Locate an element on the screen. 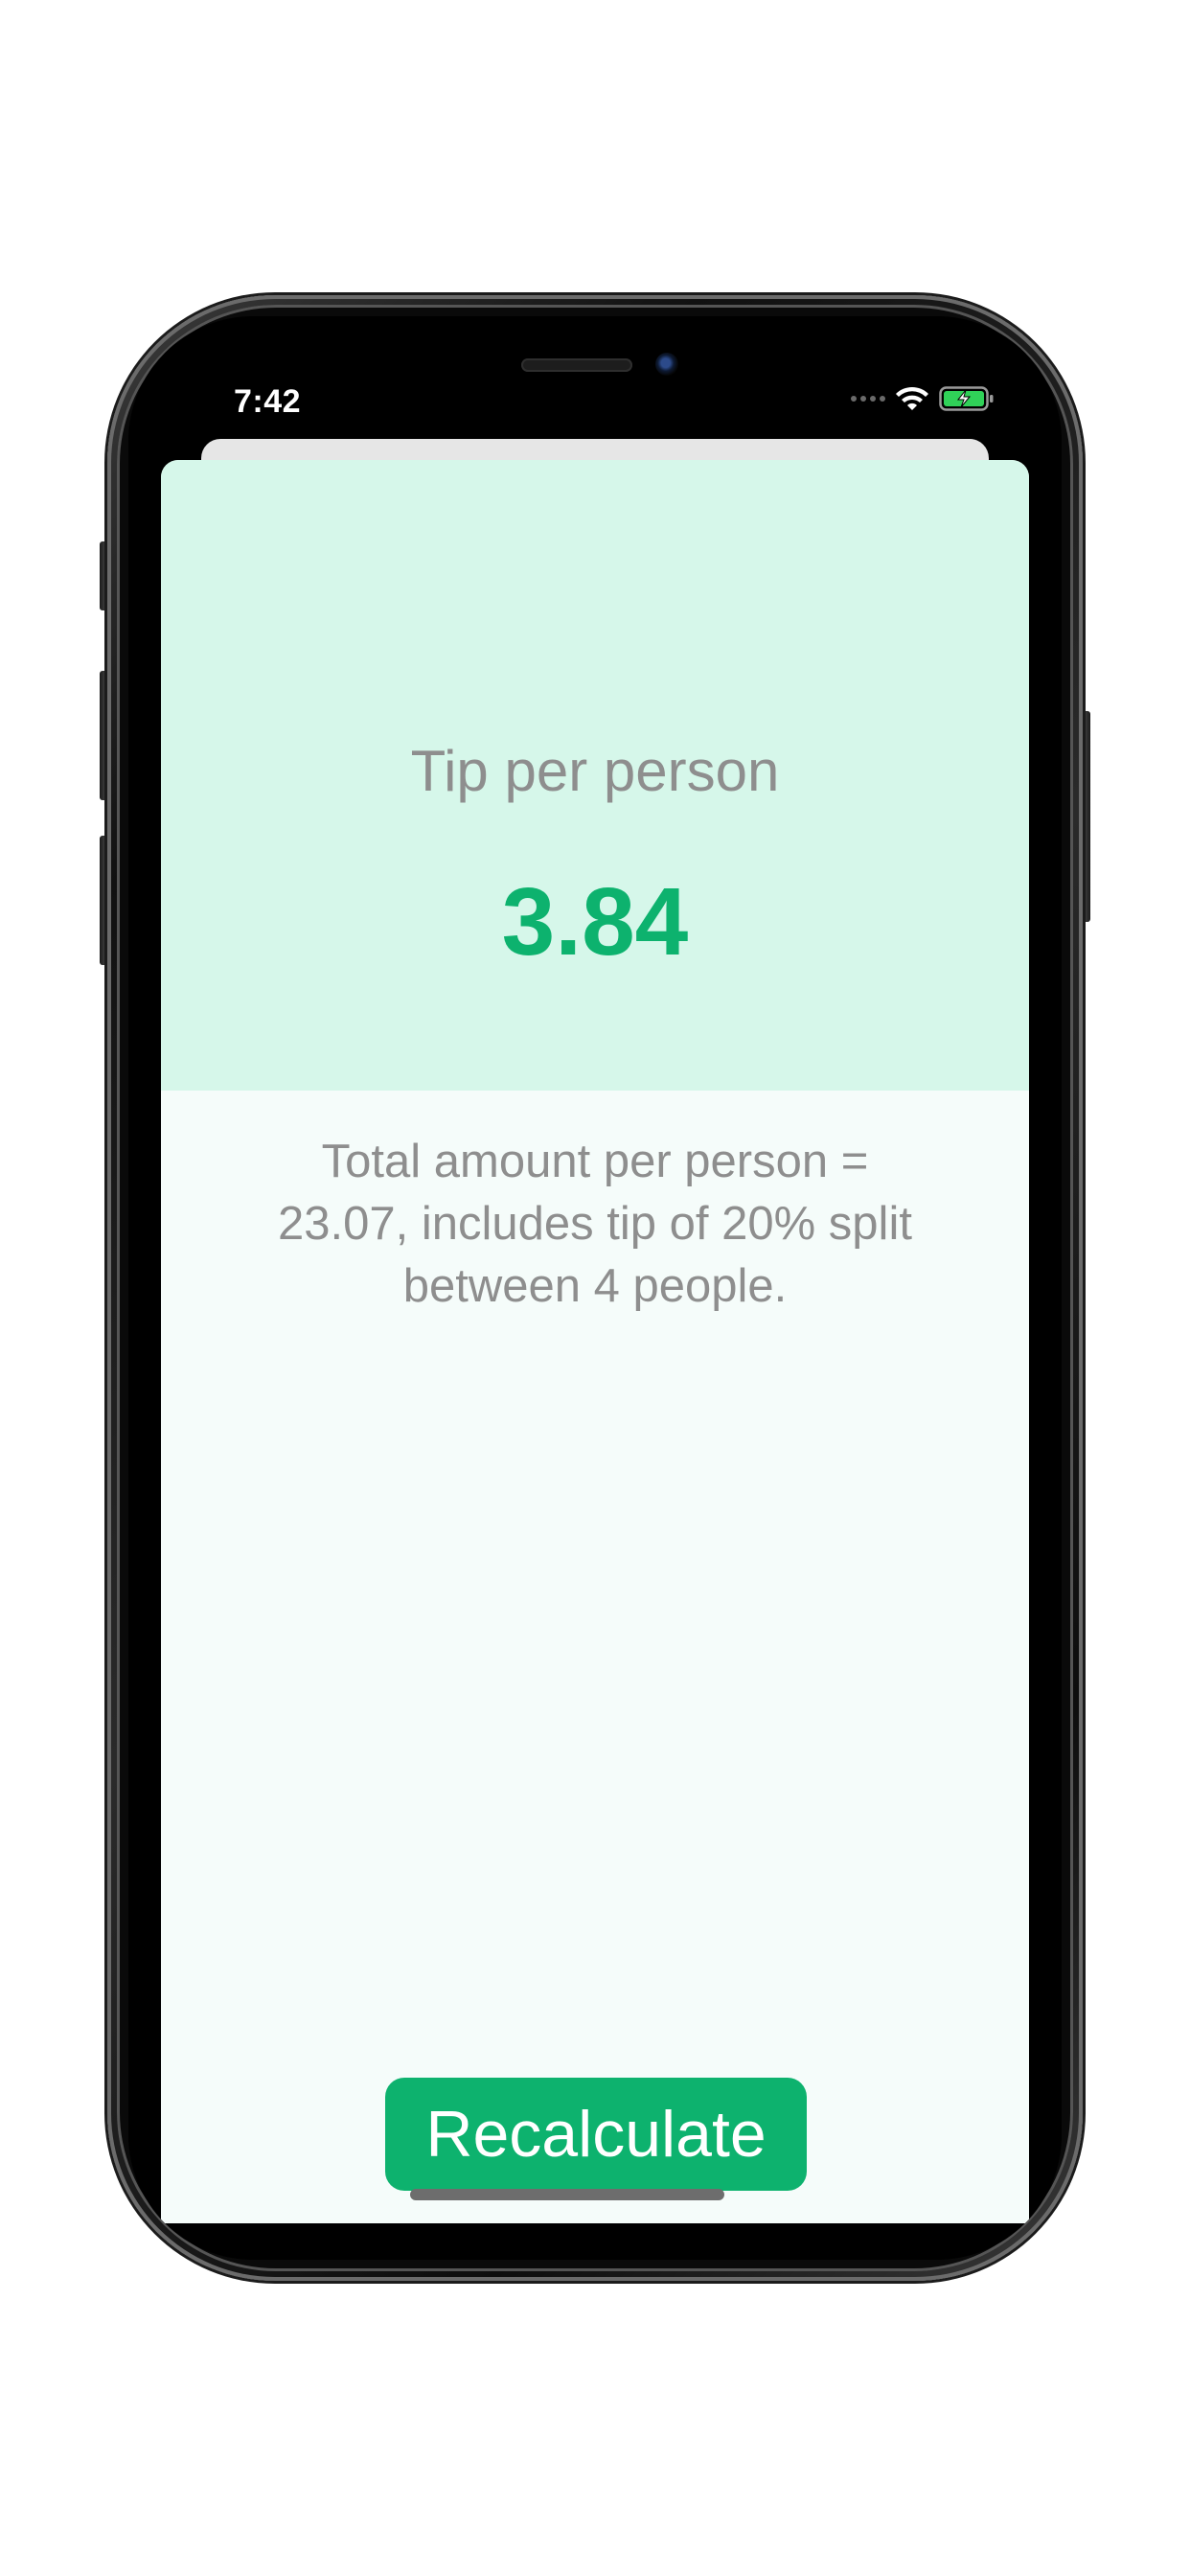 The image size is (1190, 2576). speaker-grille is located at coordinates (576, 365).